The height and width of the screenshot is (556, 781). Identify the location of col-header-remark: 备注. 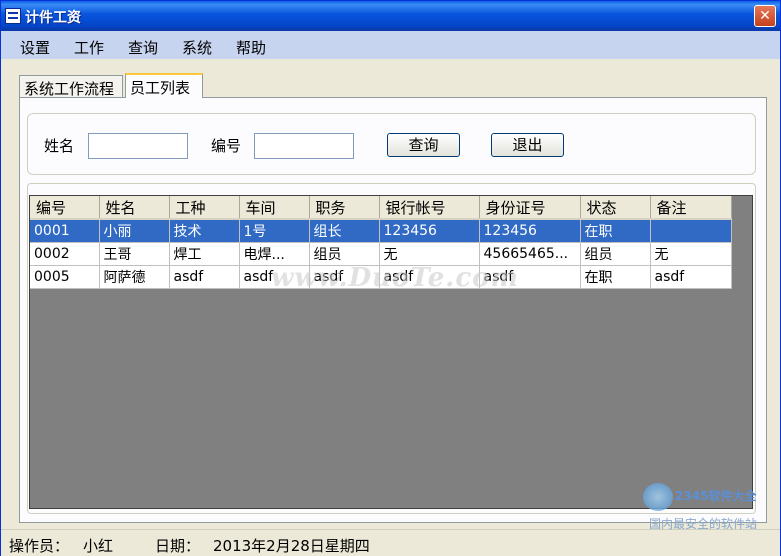
(691, 208).